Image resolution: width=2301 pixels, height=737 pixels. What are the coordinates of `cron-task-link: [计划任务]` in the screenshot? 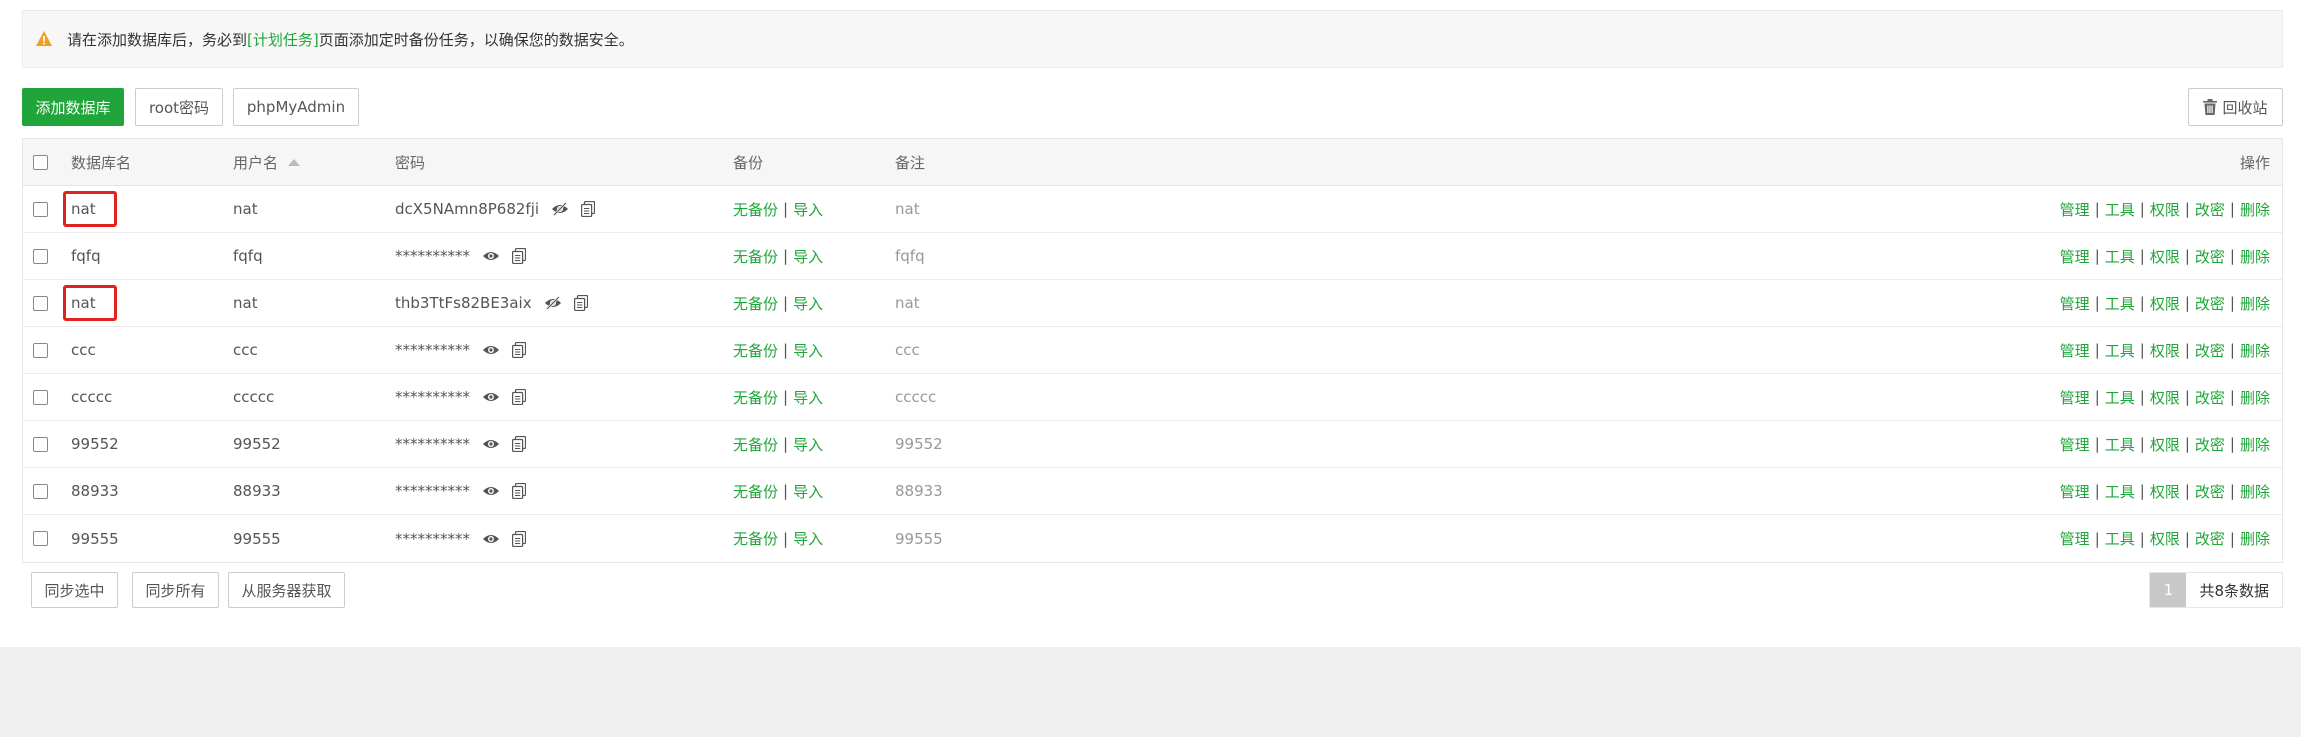 It's located at (283, 39).